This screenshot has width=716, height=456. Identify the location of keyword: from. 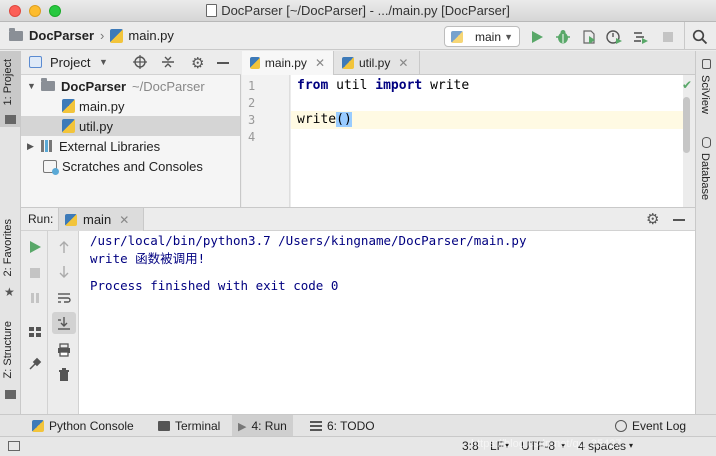
(313, 85).